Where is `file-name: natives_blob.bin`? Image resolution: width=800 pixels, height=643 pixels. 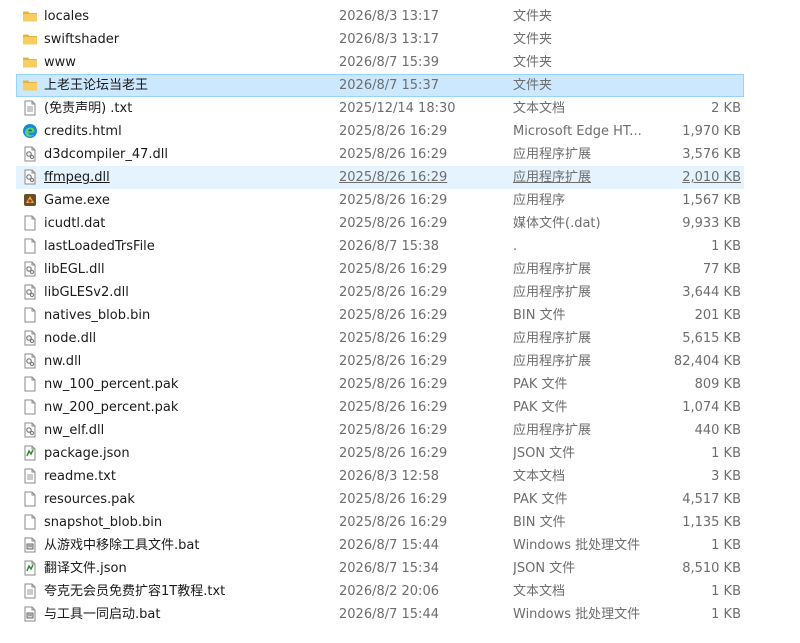
file-name: natives_blob.bin is located at coordinates (97, 315).